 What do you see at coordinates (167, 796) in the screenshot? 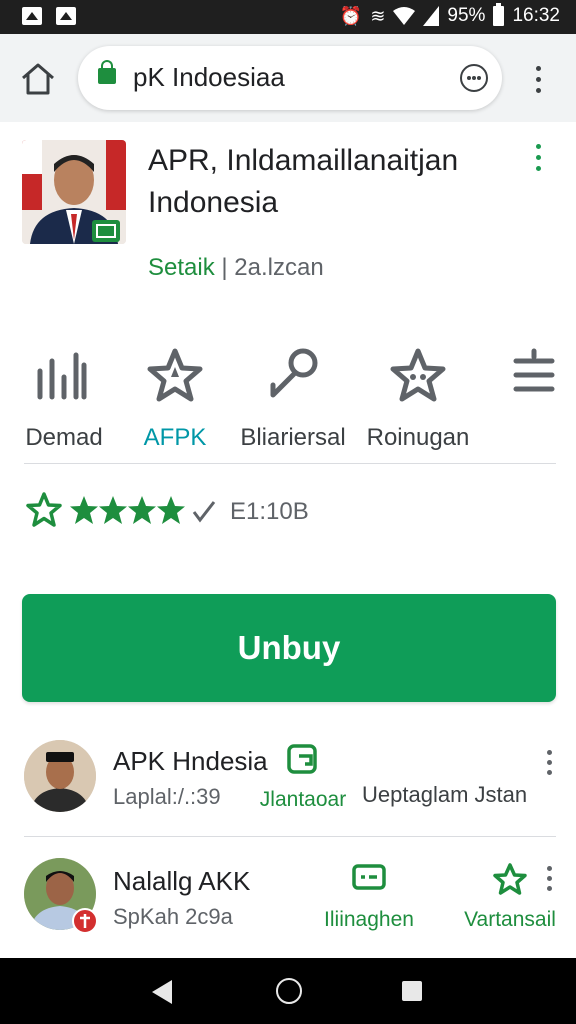
I see `item-subtitle: Laplal:/.:39` at bounding box center [167, 796].